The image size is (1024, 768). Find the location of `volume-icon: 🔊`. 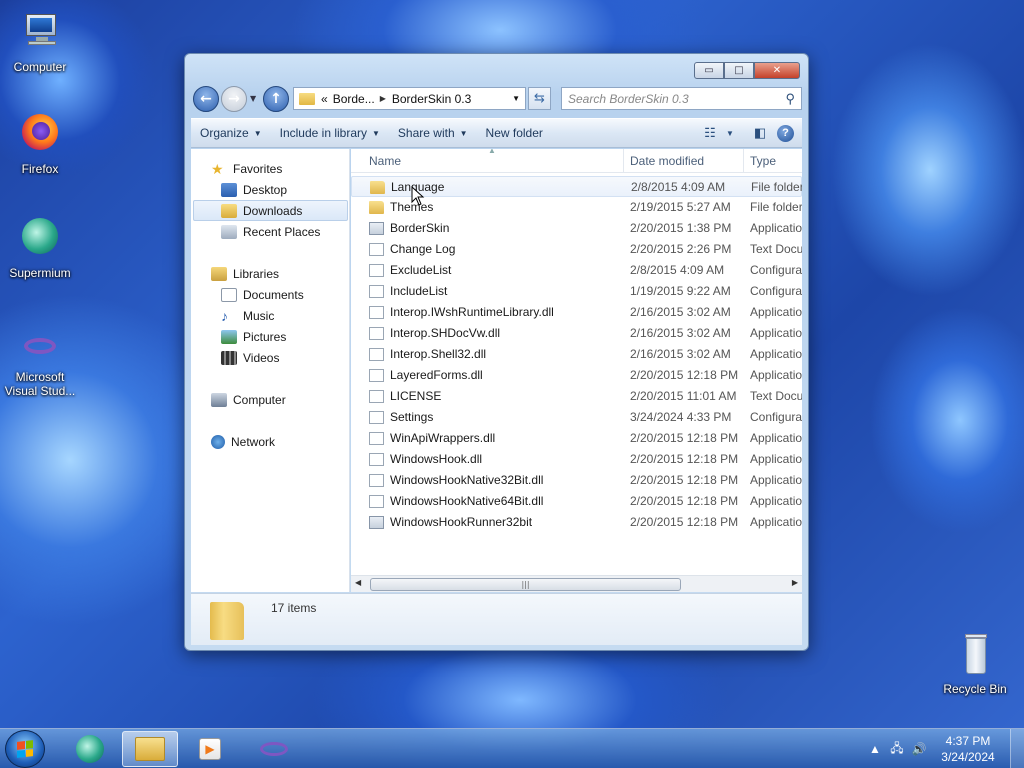

volume-icon: 🔊 is located at coordinates (919, 749).